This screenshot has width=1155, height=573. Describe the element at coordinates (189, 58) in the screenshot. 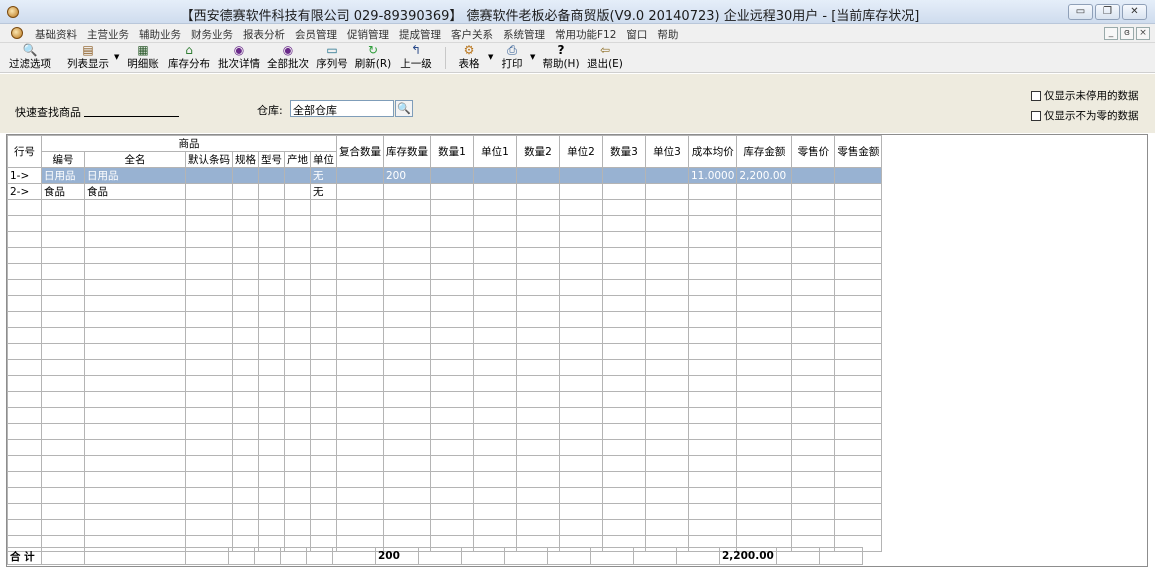

I see `stock-distribution-button: ⌂ 库存分布` at that location.